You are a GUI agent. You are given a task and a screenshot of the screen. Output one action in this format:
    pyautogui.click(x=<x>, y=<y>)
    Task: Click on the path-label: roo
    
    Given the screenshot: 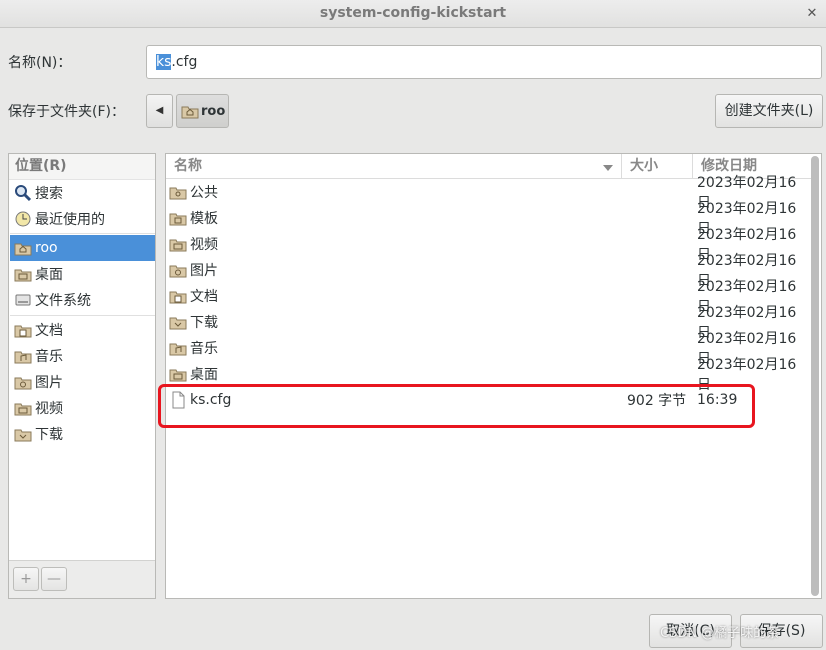 What is the action you would take?
    pyautogui.click(x=213, y=111)
    